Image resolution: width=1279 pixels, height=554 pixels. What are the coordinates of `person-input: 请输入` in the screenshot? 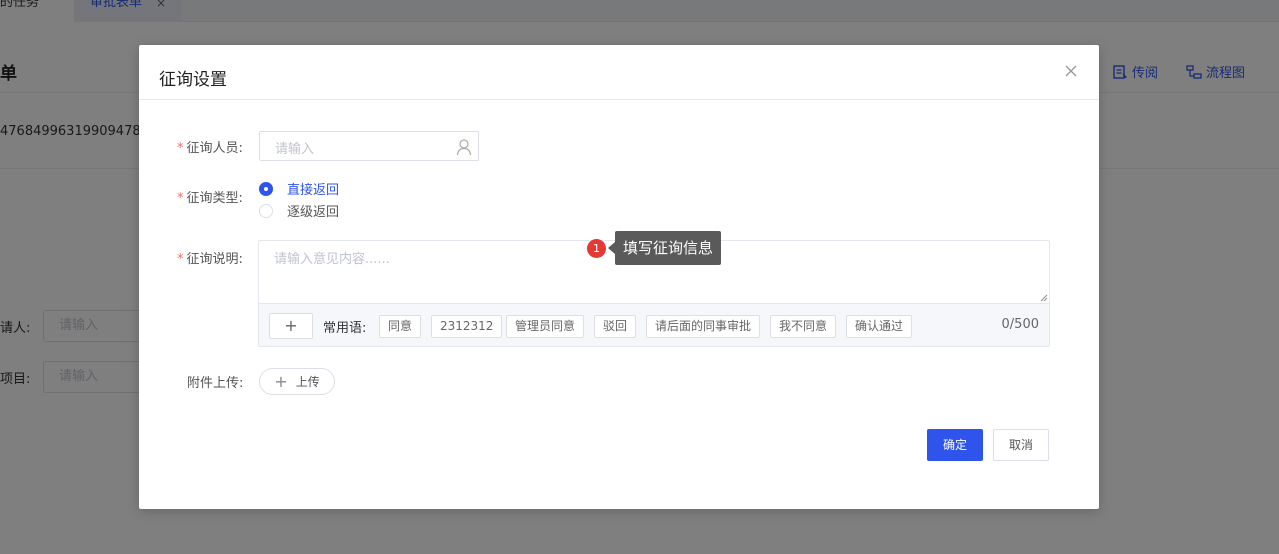 It's located at (369, 146).